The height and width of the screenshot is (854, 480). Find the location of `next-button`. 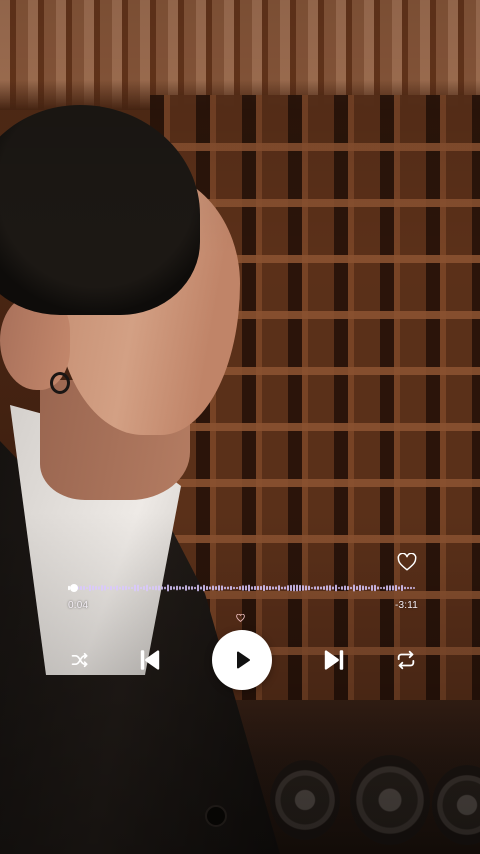

next-button is located at coordinates (334, 660).